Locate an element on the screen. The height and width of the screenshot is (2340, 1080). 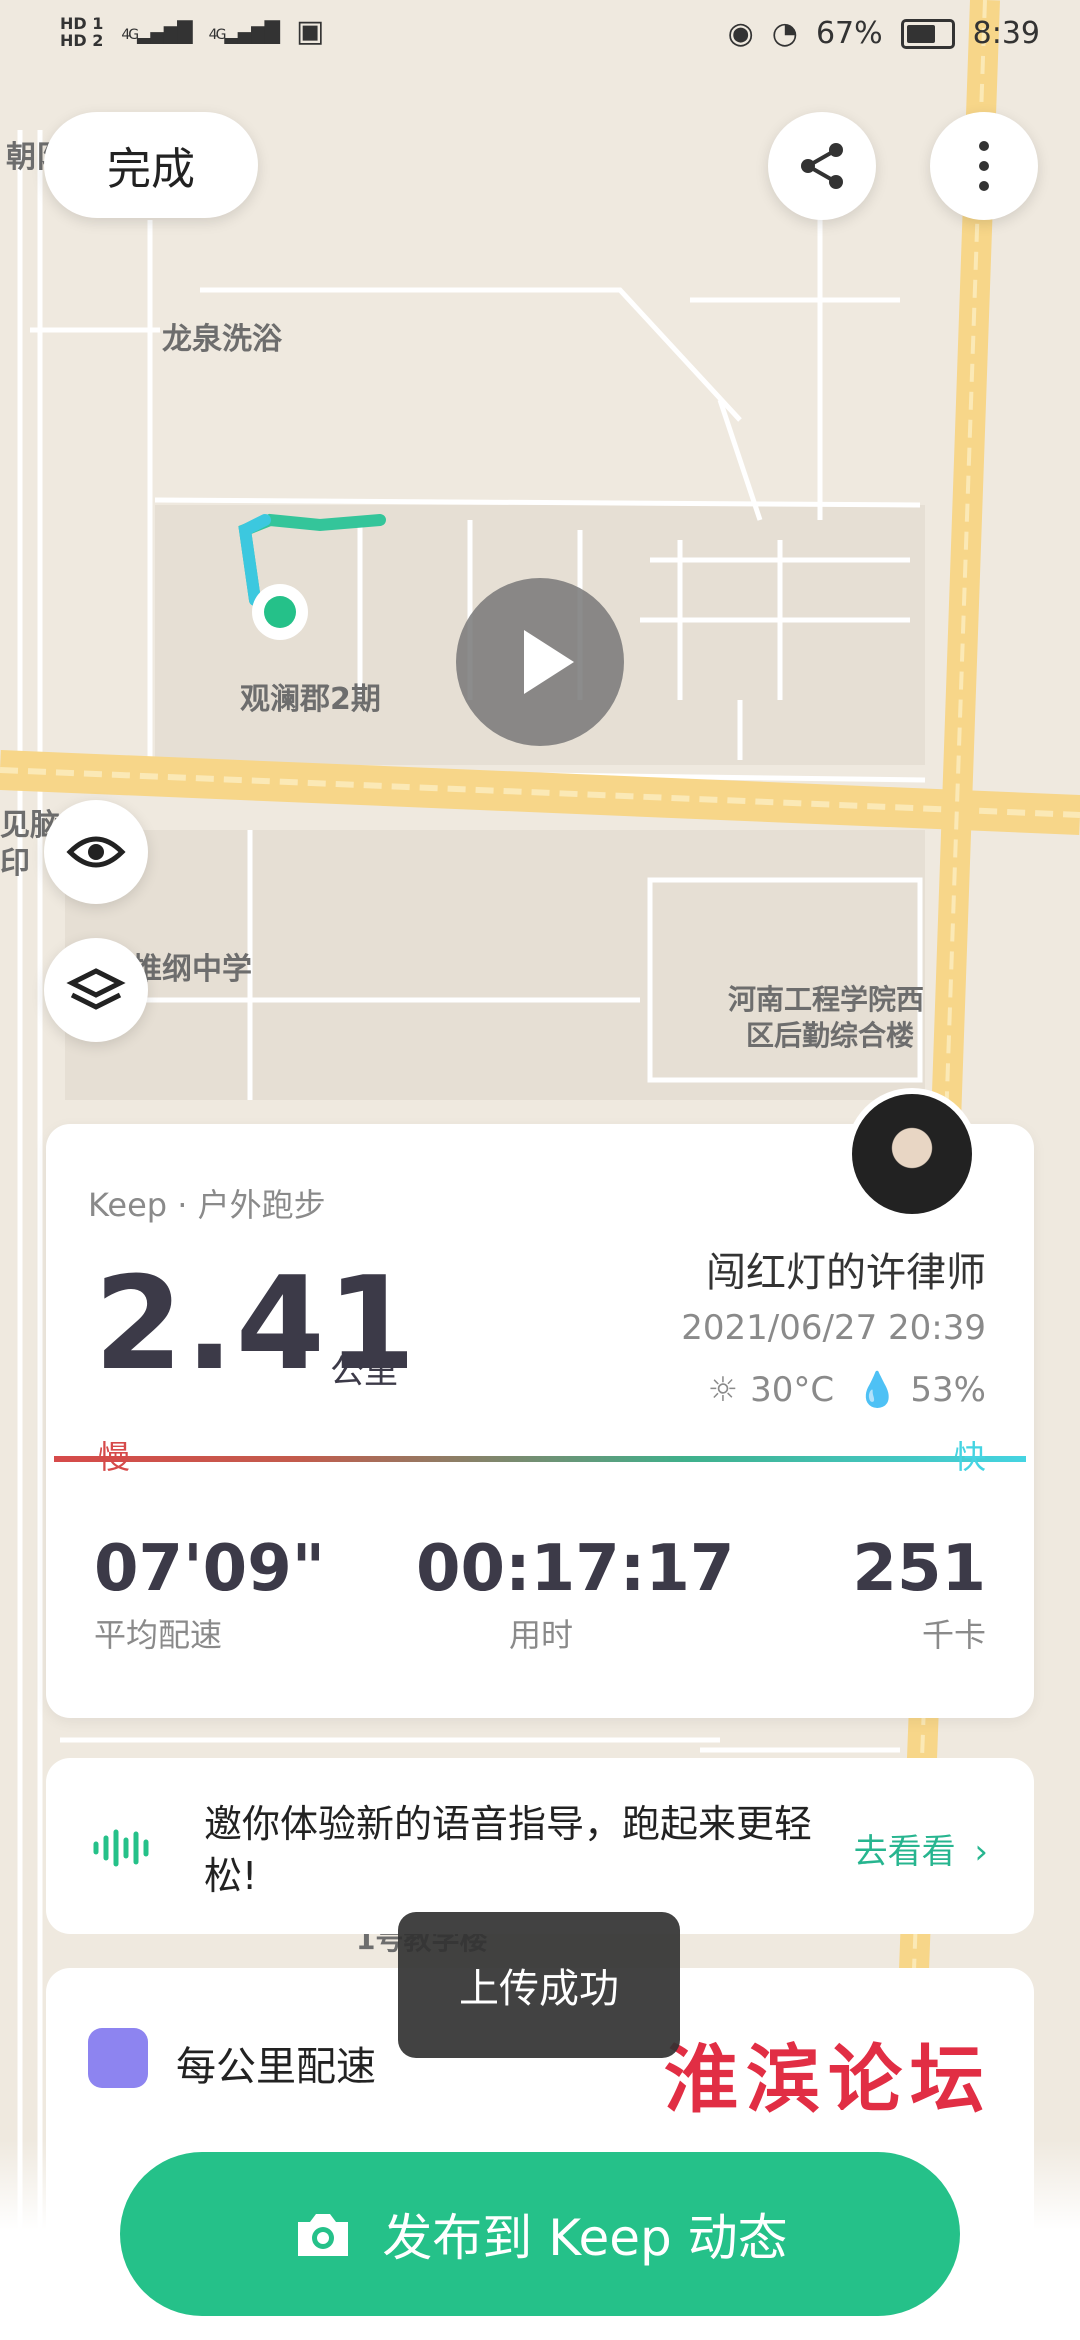
slow-label: 慢 is located at coordinates (114, 1457).